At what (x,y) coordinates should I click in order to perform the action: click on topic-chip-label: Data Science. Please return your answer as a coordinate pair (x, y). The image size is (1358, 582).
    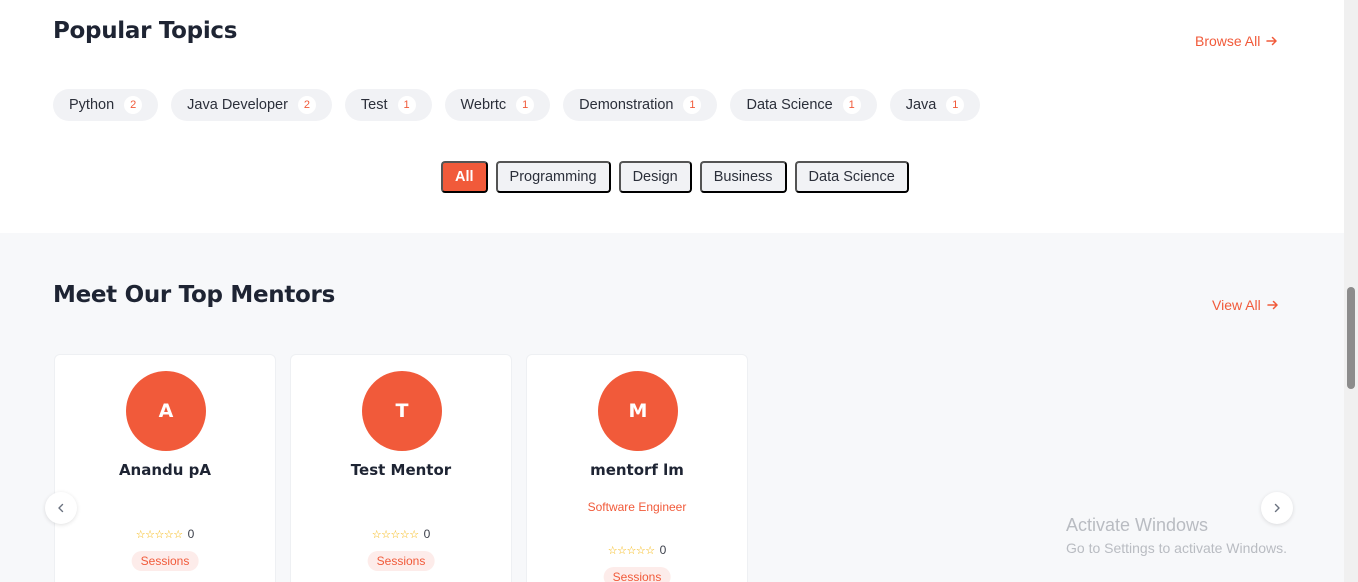
    Looking at the image, I should click on (789, 105).